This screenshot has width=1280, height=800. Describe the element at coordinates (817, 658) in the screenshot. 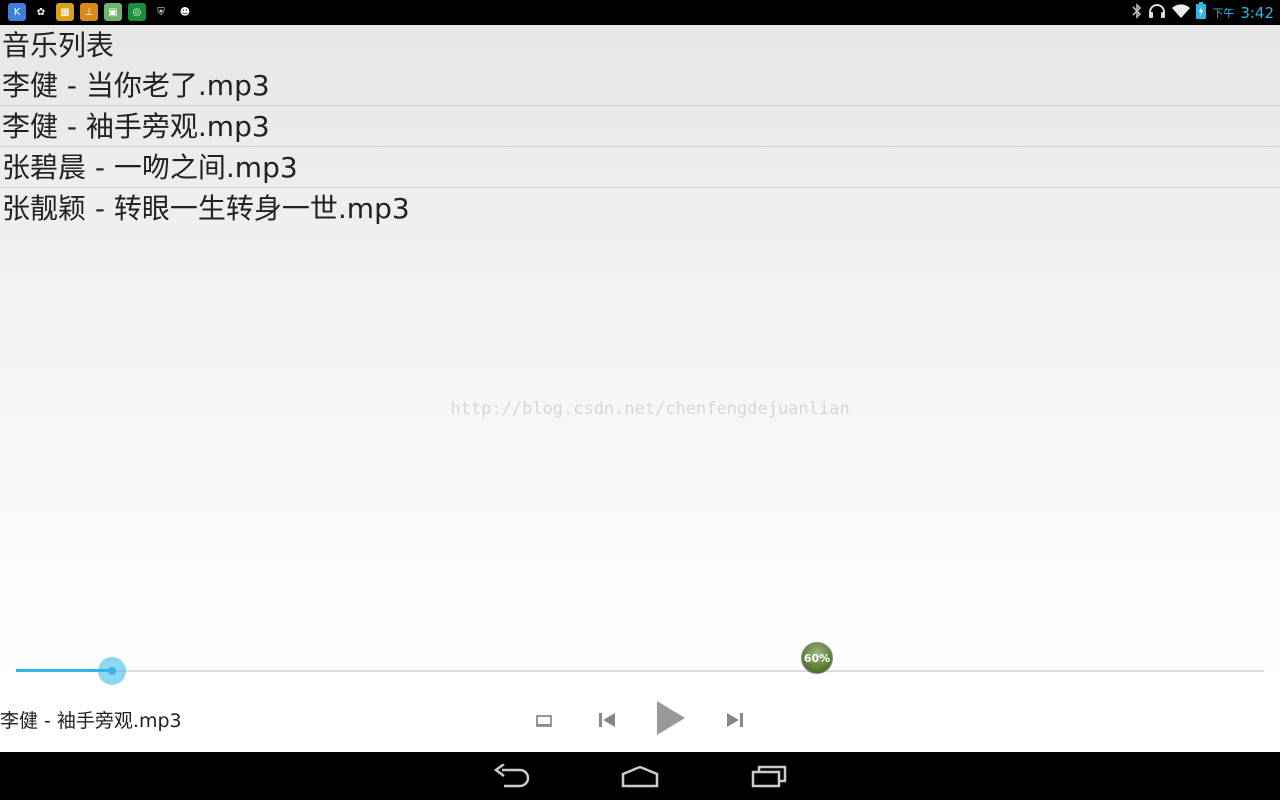

I see `volume-badge: 60%` at that location.